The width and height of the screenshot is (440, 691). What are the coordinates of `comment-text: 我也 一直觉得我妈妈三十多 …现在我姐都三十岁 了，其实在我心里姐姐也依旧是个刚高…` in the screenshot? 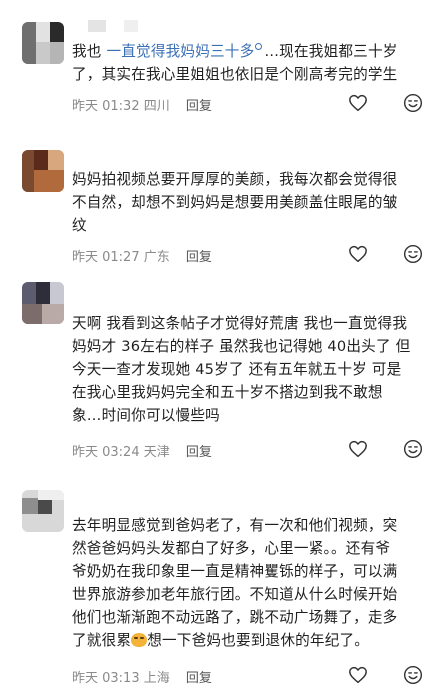 It's located at (247, 63).